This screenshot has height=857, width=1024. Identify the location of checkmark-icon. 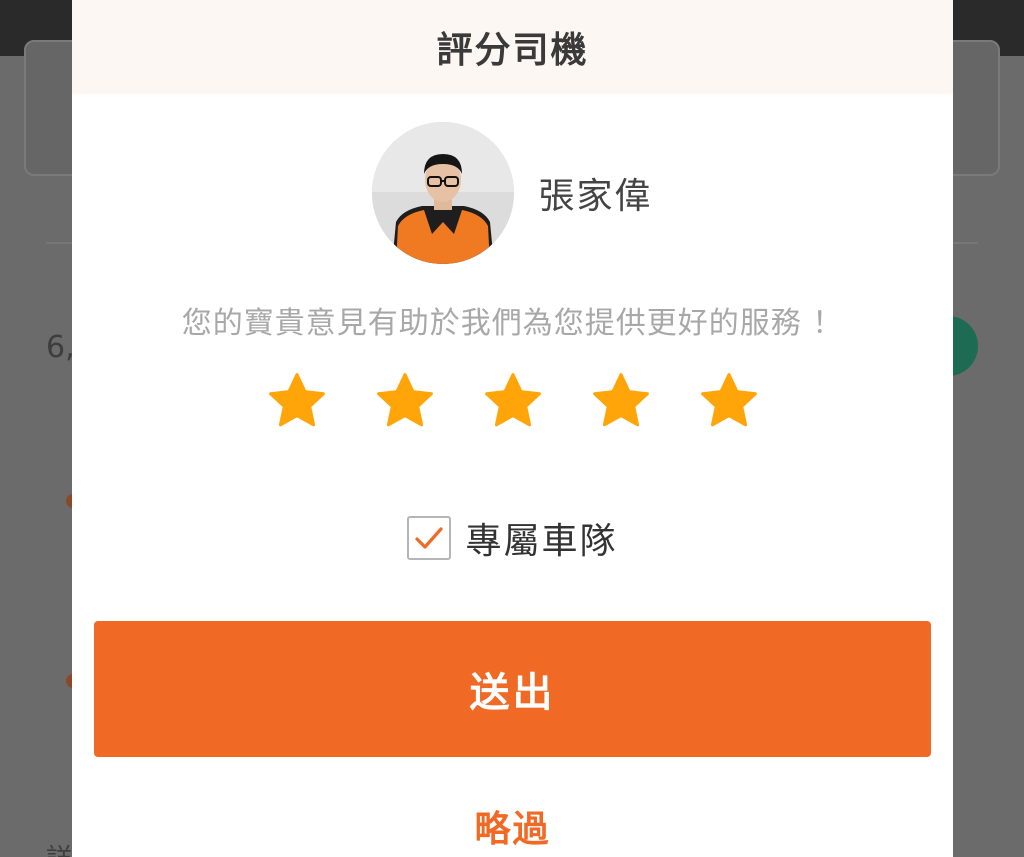
(429, 538).